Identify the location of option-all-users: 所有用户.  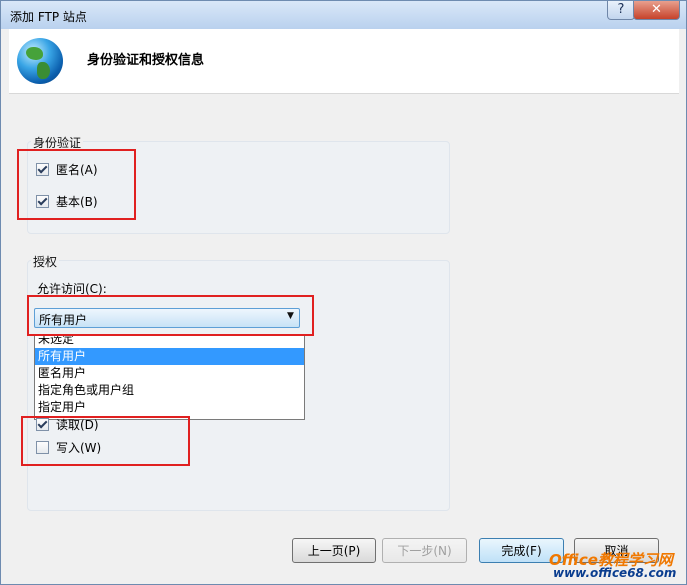
(169, 356).